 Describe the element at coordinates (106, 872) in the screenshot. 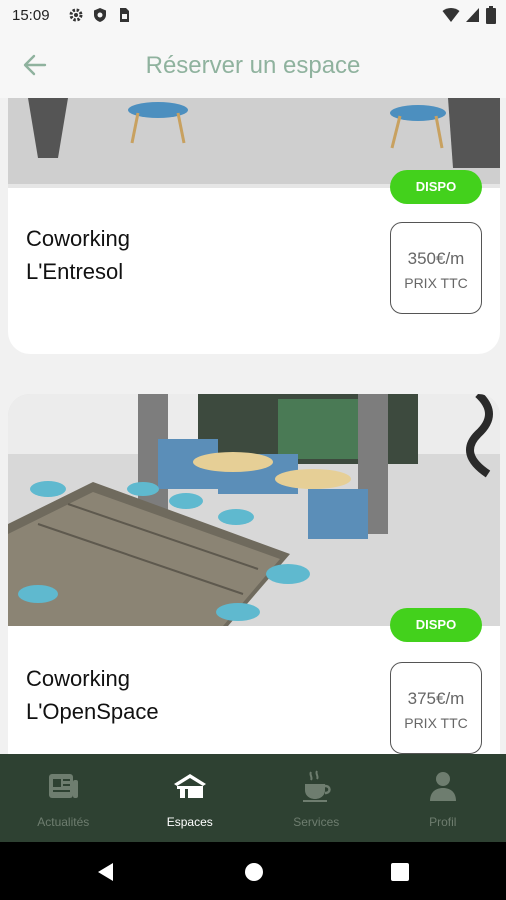

I see `back-triangle-icon` at that location.